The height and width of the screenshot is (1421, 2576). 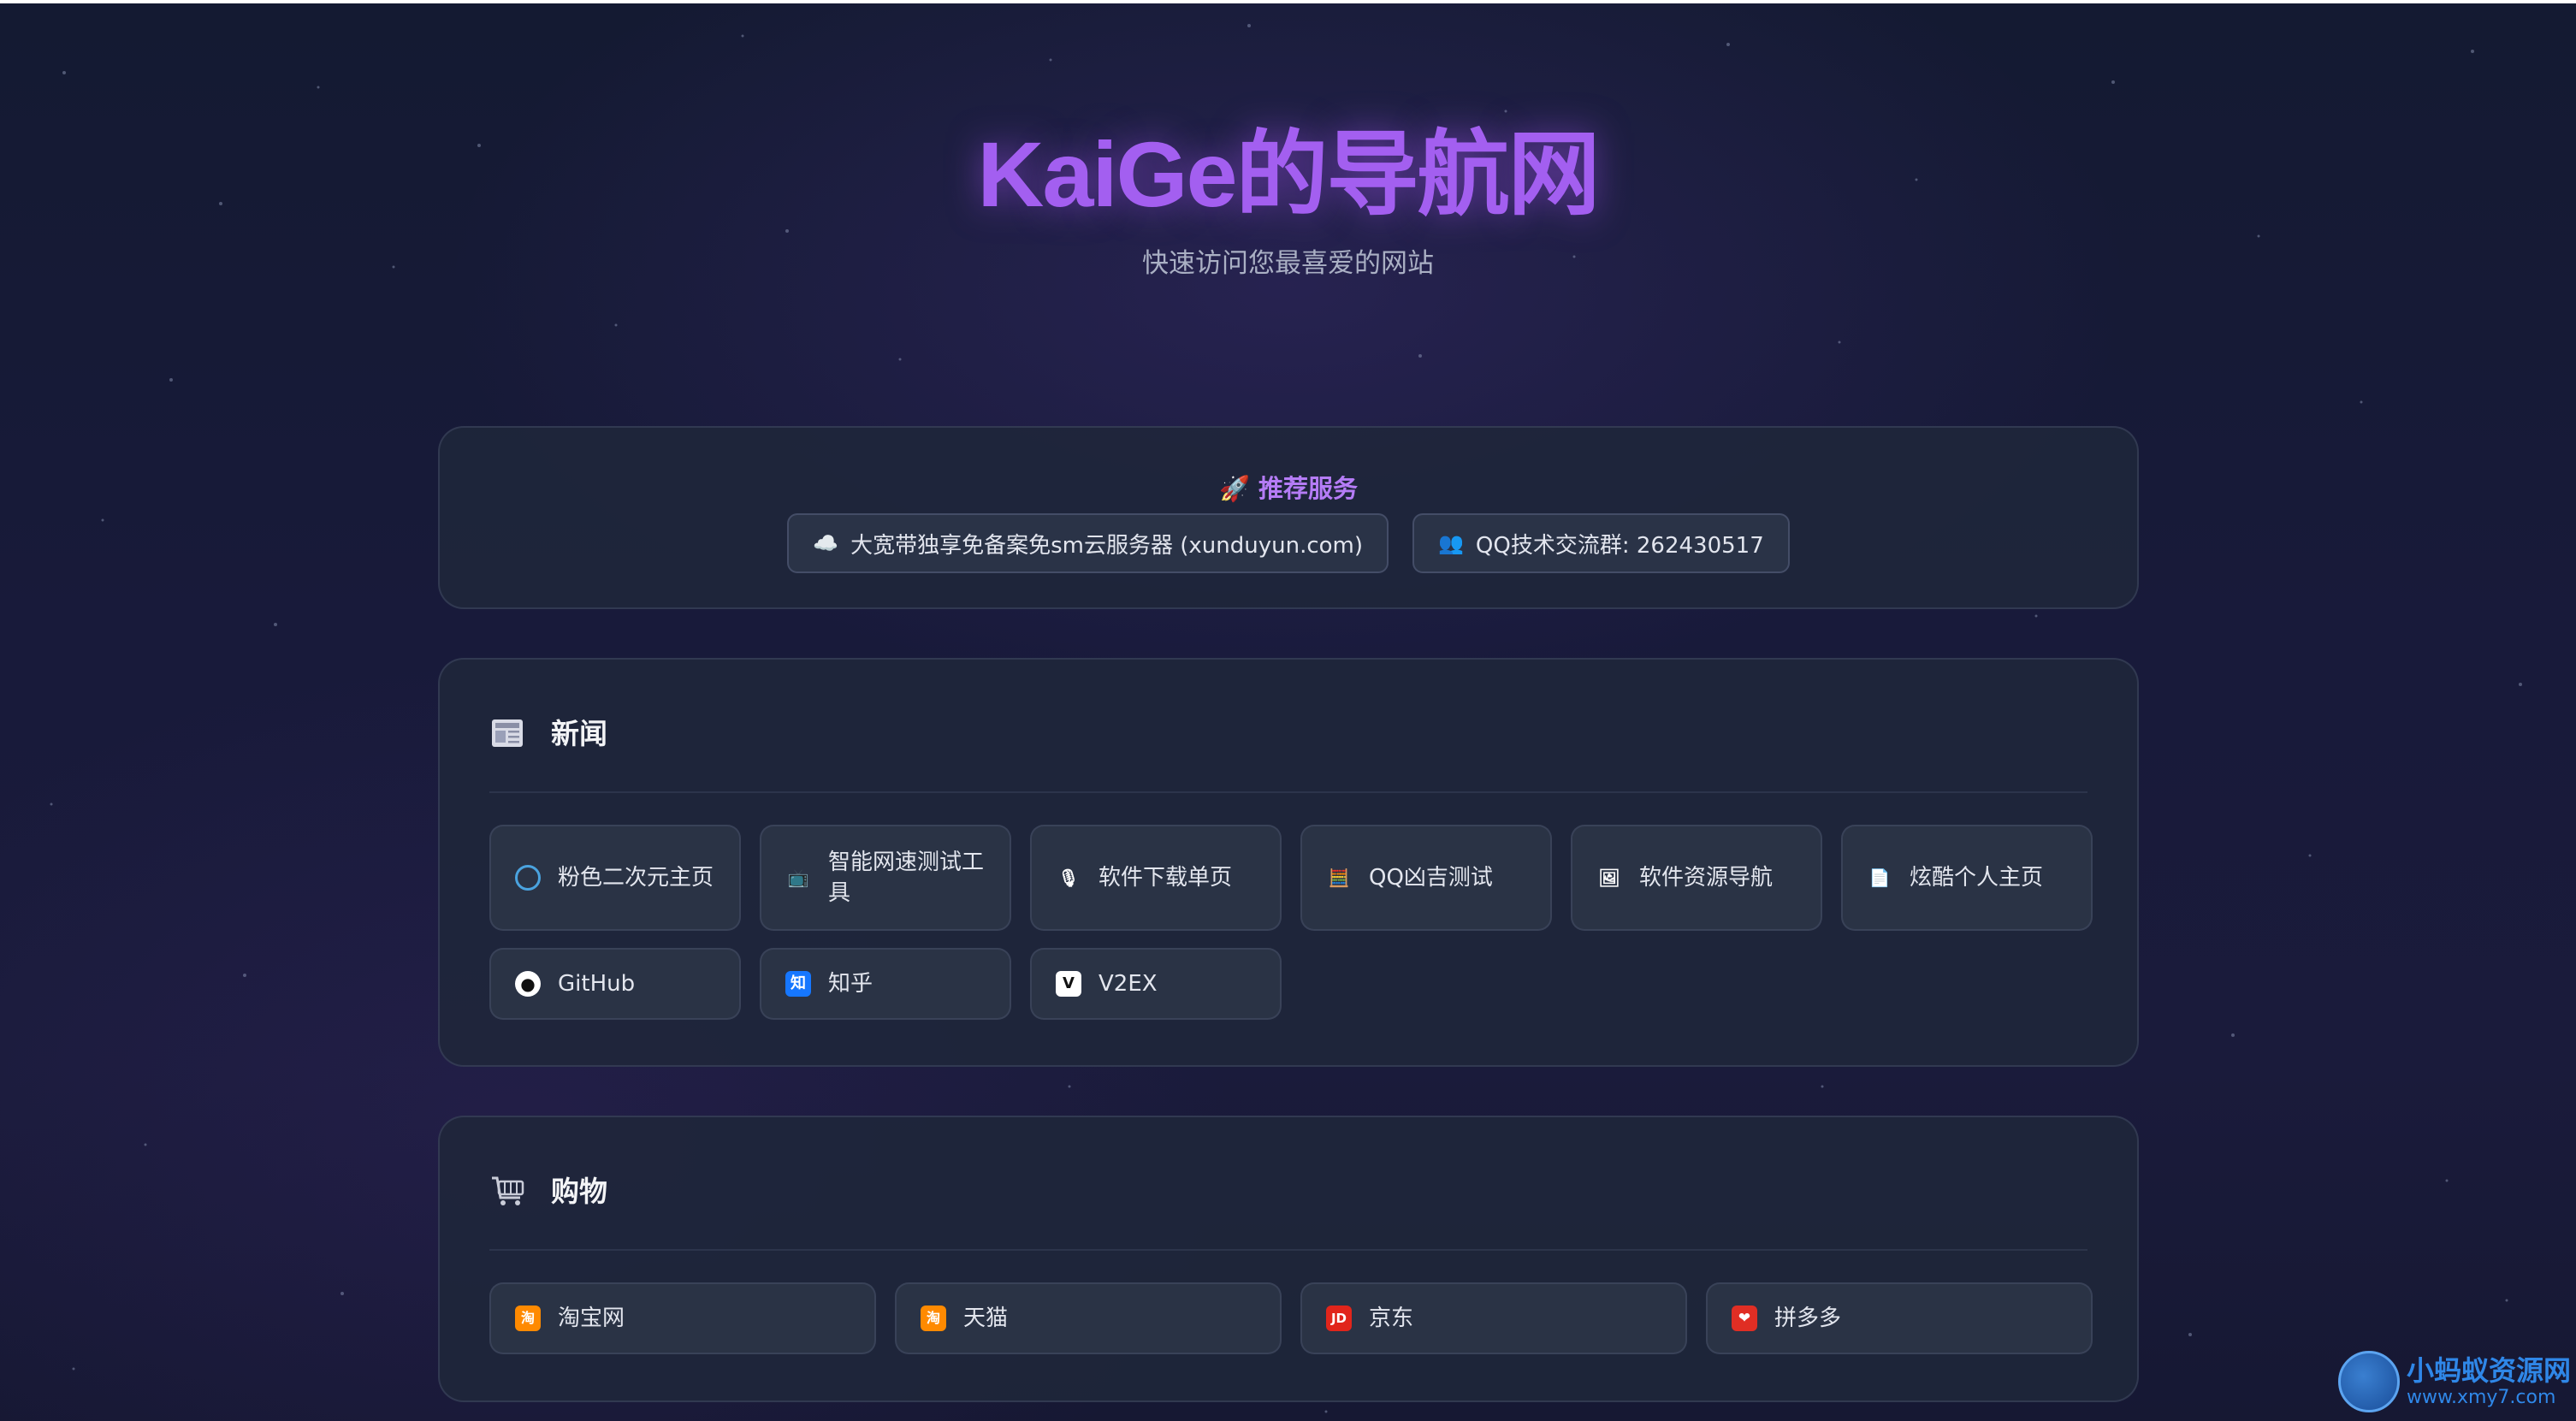 I want to click on watermark-name: 小蚂蚁资源网, so click(x=2488, y=1370).